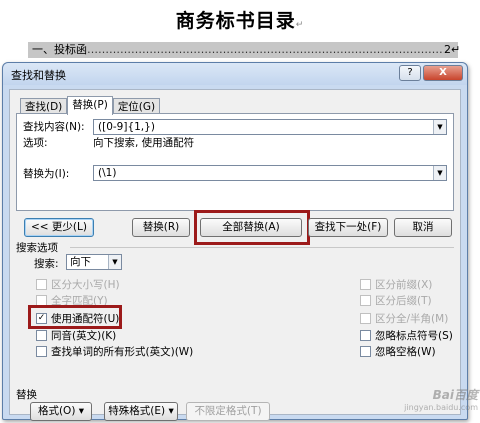 This screenshot has height=423, width=480. Describe the element at coordinates (75, 317) in the screenshot. I see `highlight-use-wildcards` at that location.